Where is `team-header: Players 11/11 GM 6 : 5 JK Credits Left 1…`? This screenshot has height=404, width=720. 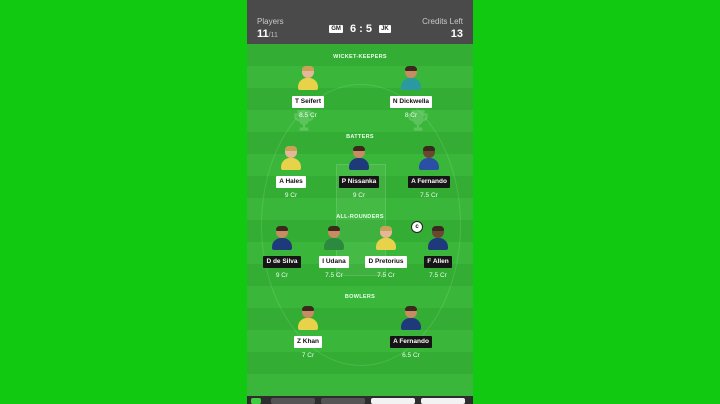
team-header: Players 11/11 GM 6 : 5 JK Credits Left 1… is located at coordinates (360, 22).